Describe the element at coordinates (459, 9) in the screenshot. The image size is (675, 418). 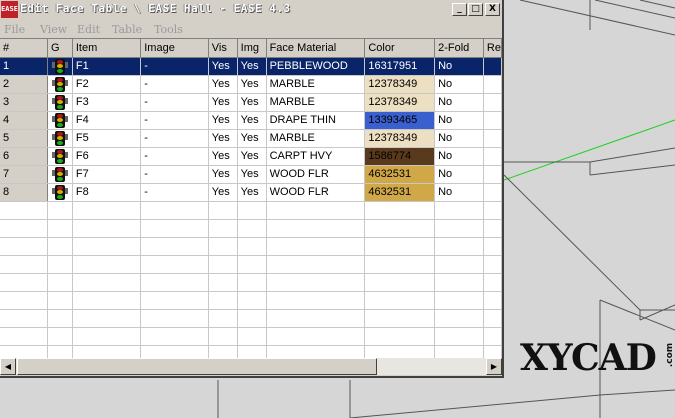
I see `minimize-button: _` at that location.